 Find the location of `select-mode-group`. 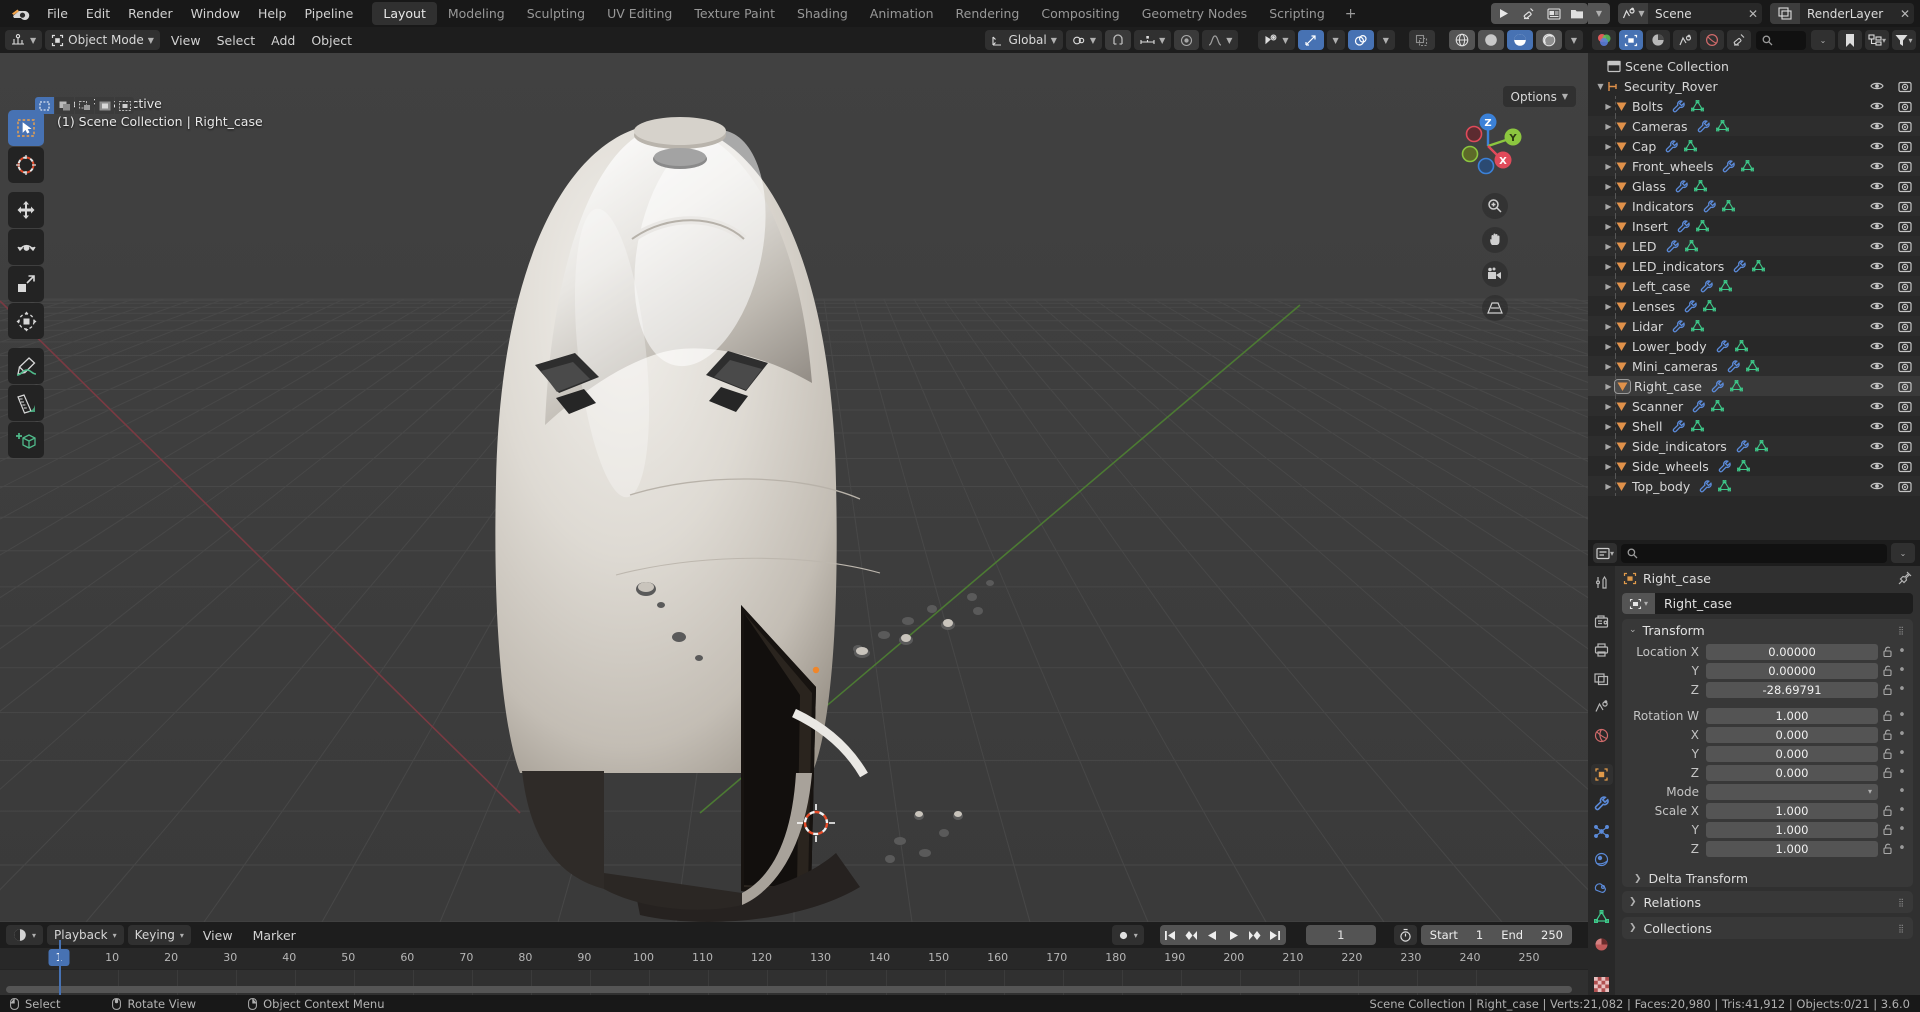

select-mode-group is located at coordinates (84, 105).